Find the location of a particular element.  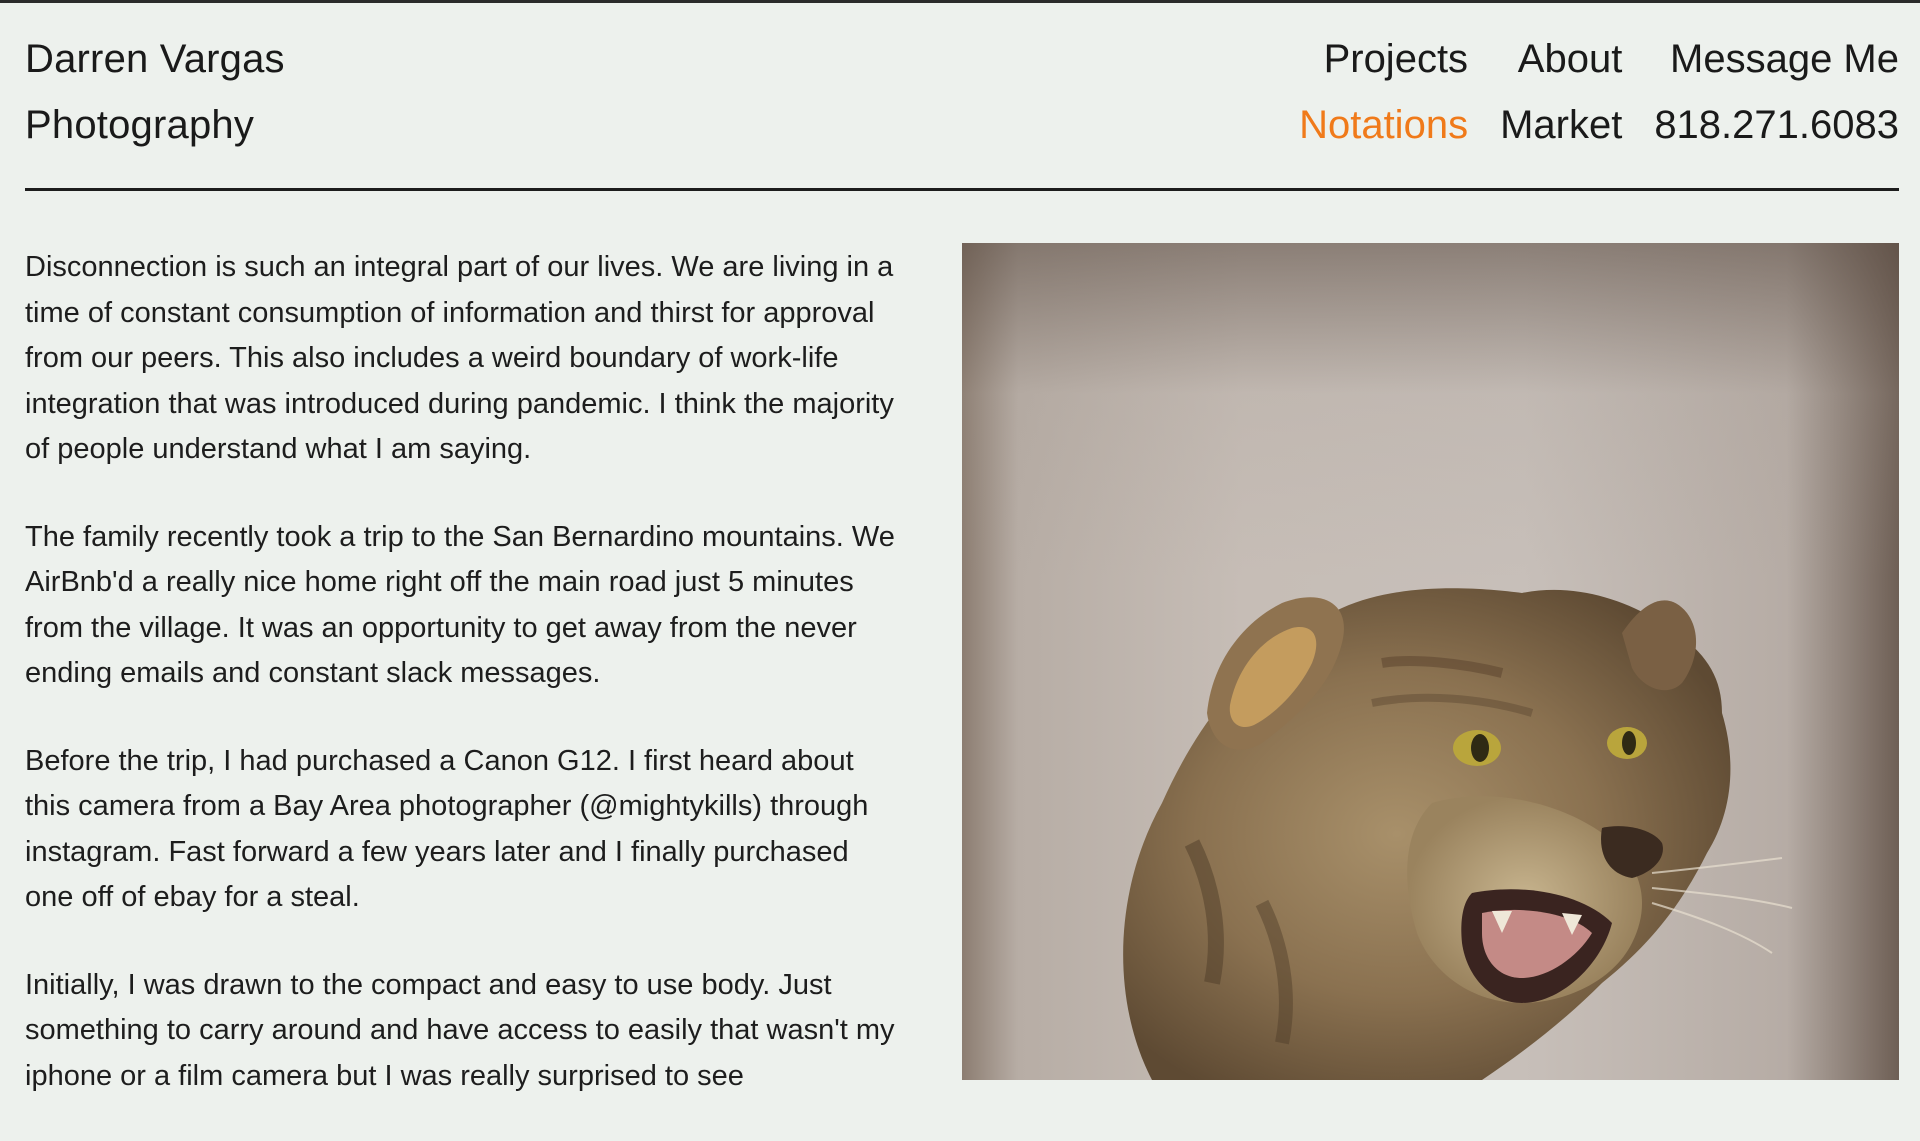

nav-phone: 818.271.6083 is located at coordinates (1776, 125).